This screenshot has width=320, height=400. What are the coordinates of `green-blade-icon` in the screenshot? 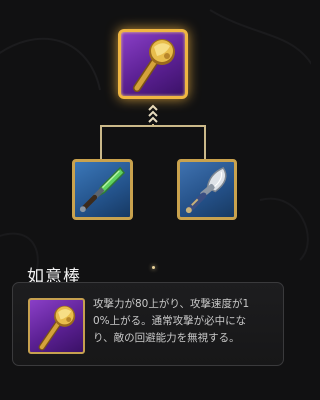 It's located at (102, 189).